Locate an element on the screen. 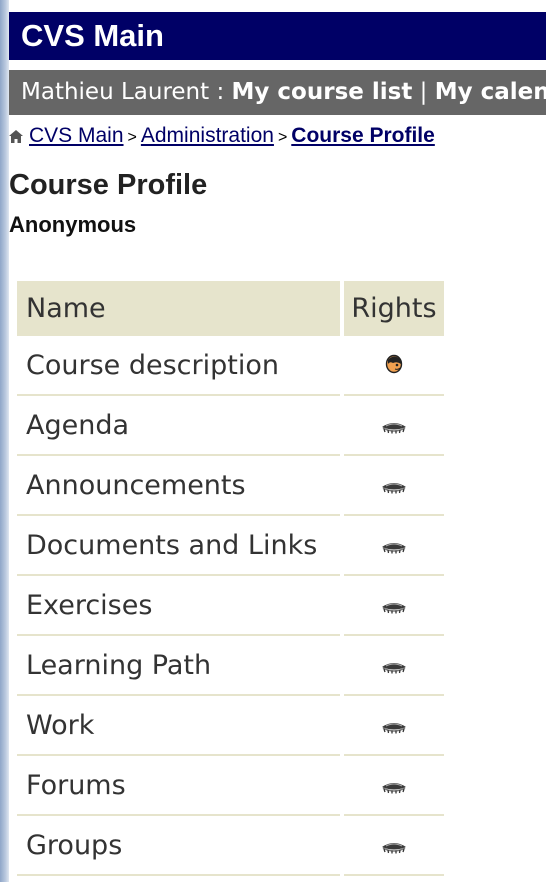 Image resolution: width=546 pixels, height=882 pixels. user-face-icon is located at coordinates (394, 365).